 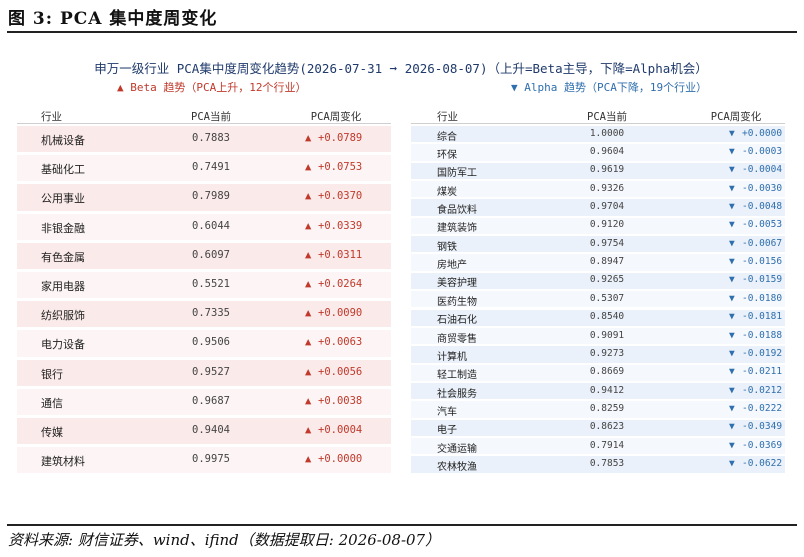 What do you see at coordinates (204, 401) in the screenshot?
I see `beta-row: 通信 0.9687 ▲ +0.0038` at bounding box center [204, 401].